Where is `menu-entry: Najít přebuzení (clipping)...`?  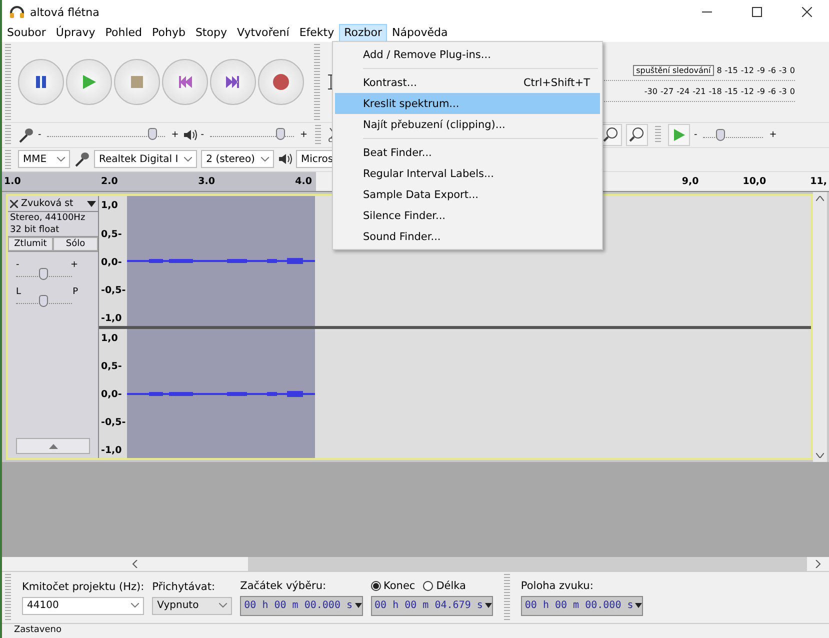 menu-entry: Najít přebuzení (clipping)... is located at coordinates (467, 124).